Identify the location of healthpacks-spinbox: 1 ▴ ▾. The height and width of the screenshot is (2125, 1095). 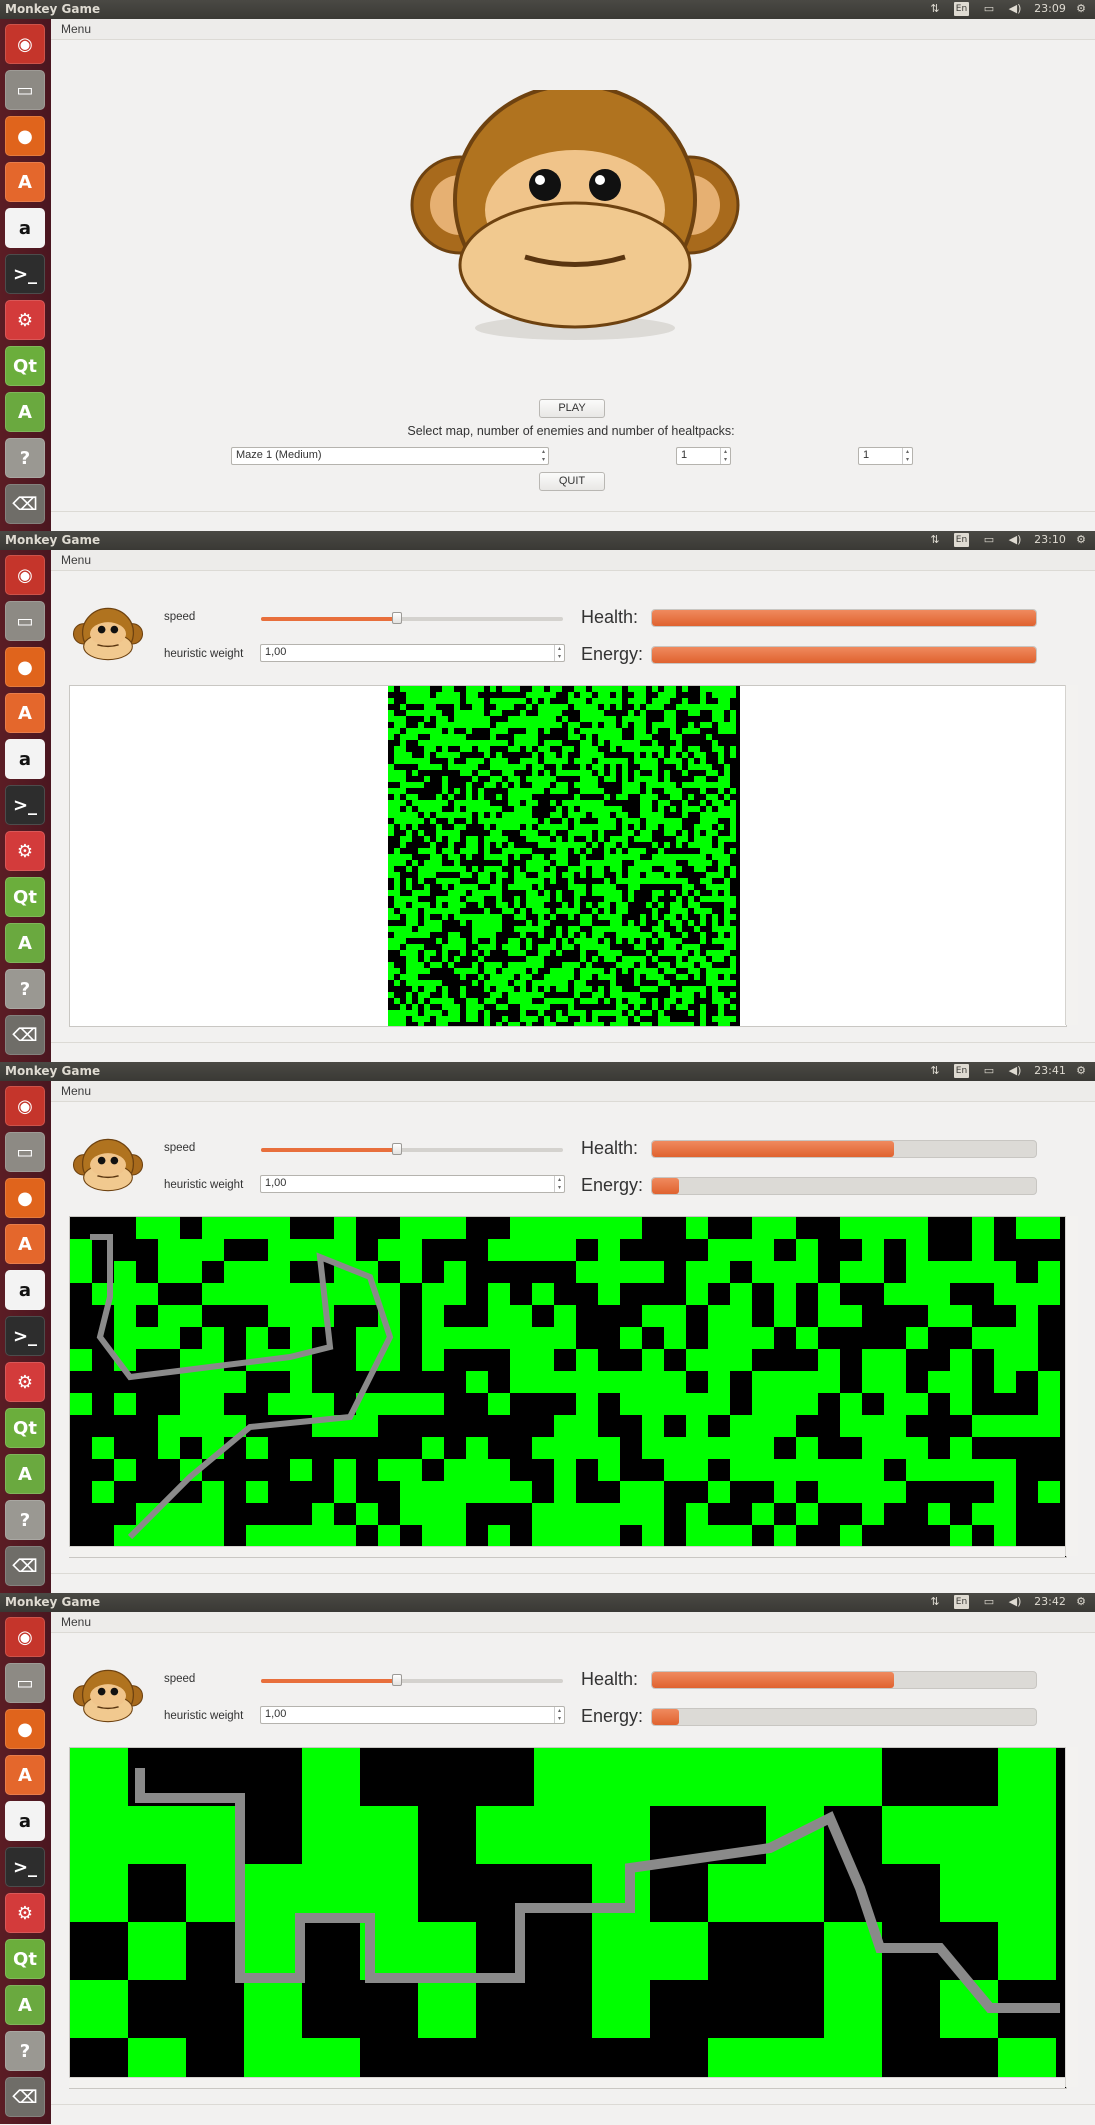
(885, 456).